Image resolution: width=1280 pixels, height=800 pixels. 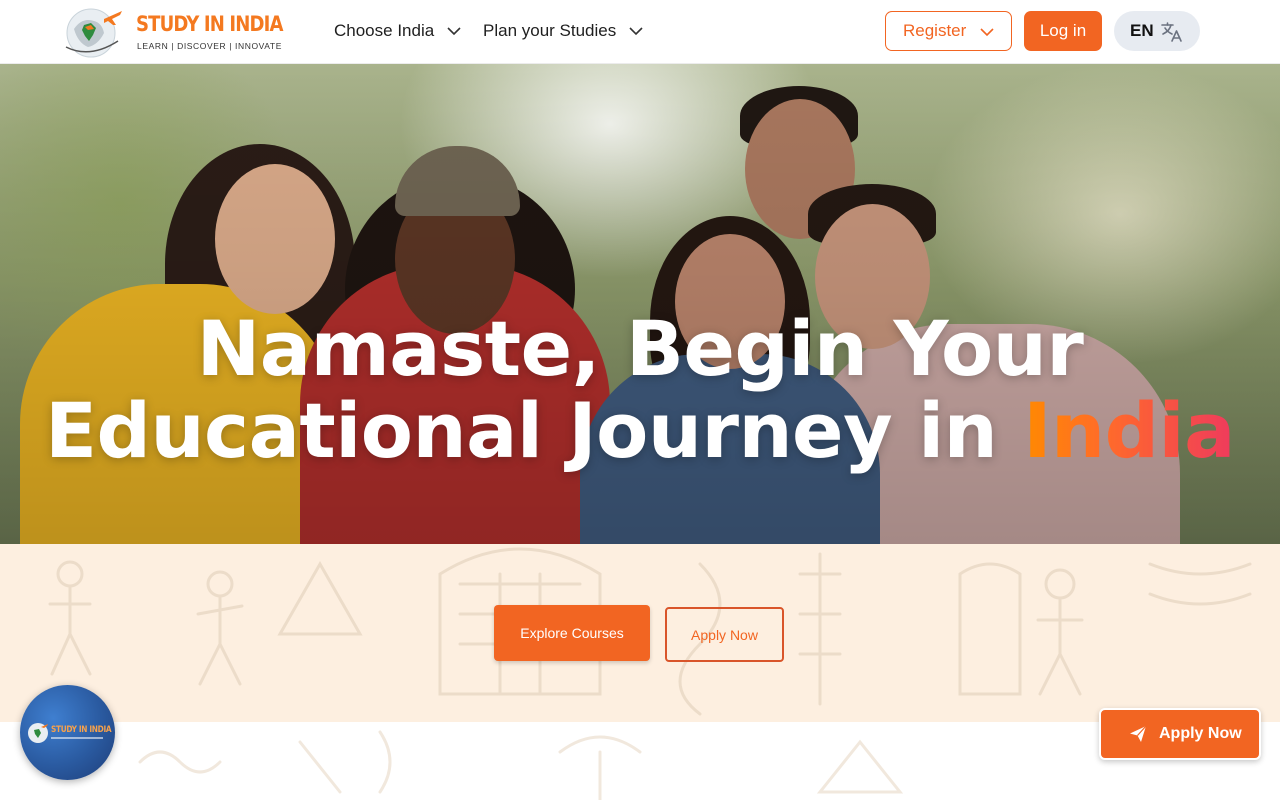 I want to click on hero-title-highlight: India, so click(x=1129, y=430).